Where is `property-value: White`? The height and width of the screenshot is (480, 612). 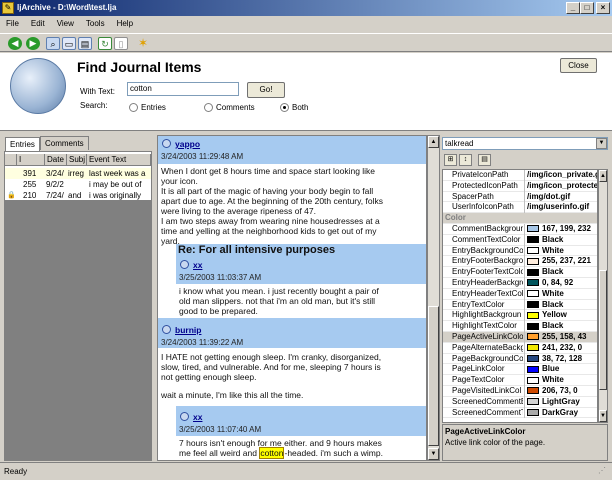
property-value: White is located at coordinates (553, 380).